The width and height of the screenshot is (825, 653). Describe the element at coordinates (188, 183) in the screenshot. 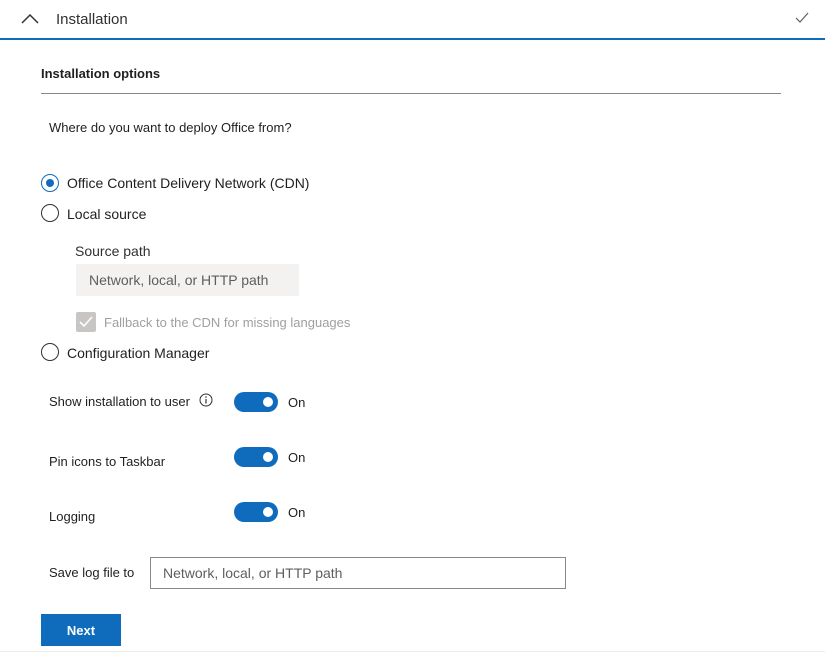

I see `radio-cdn-label: Office Content Delivery Network (CDN)` at that location.